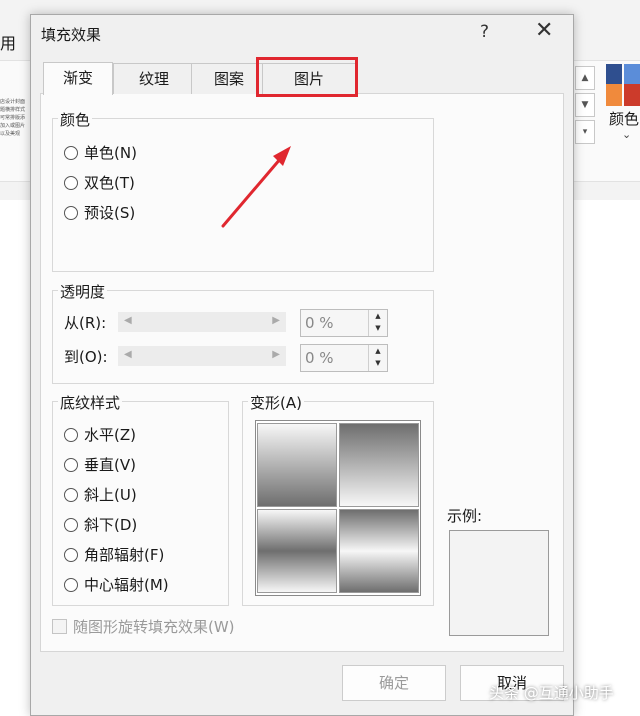 Image resolution: width=640 pixels, height=716 pixels. What do you see at coordinates (551, 693) in the screenshot?
I see `watermark: 头条 @互通小助手` at bounding box center [551, 693].